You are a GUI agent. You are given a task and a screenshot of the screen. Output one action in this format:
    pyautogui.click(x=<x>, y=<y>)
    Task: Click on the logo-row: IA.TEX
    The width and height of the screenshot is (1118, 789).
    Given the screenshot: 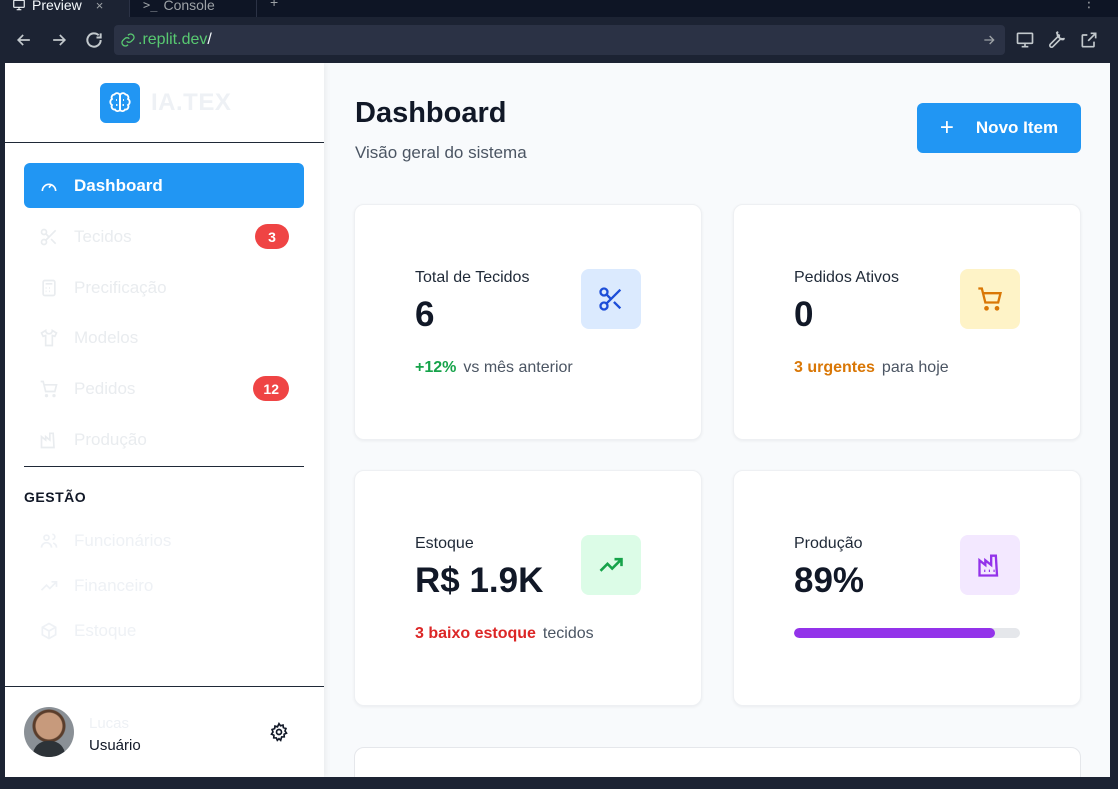 What is the action you would take?
    pyautogui.click(x=164, y=103)
    